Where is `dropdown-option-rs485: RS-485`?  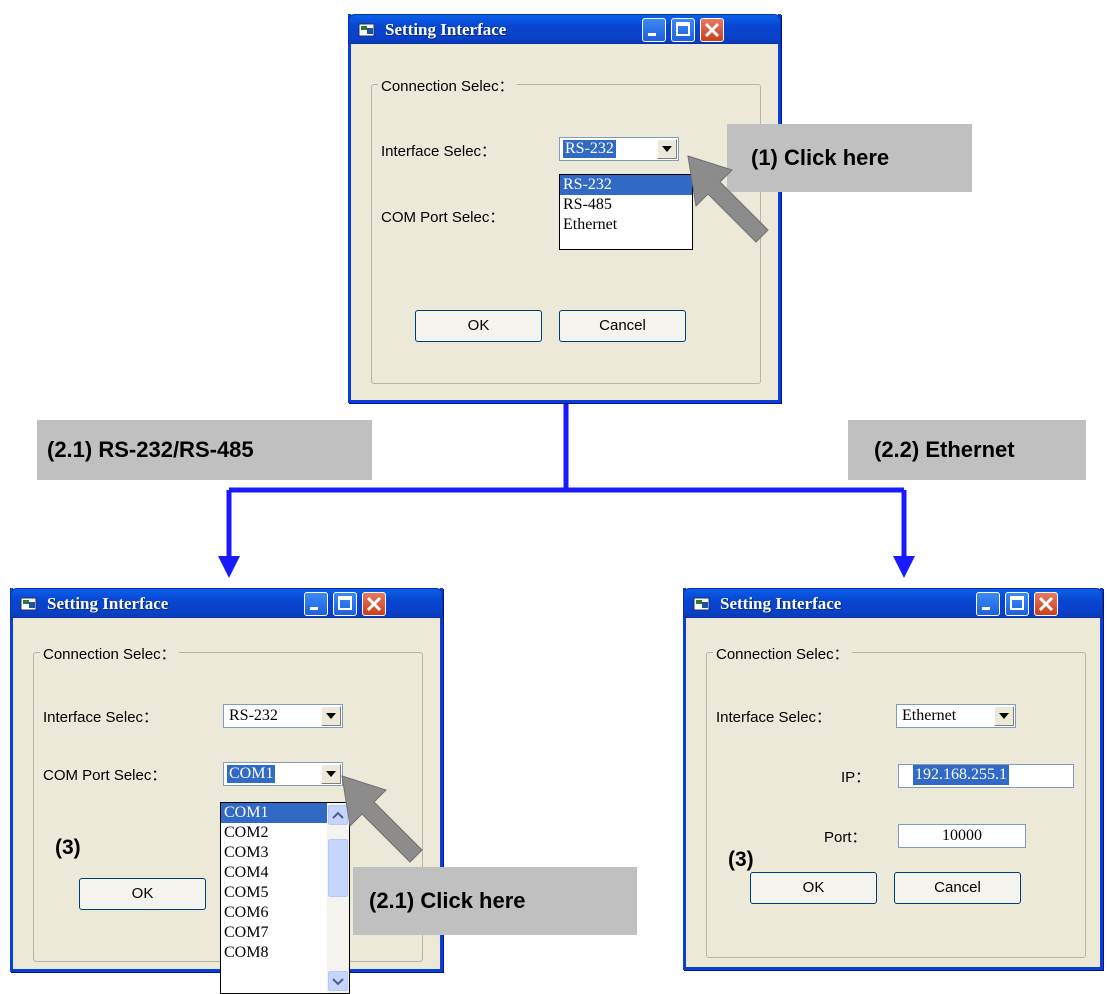
dropdown-option-rs485: RS-485 is located at coordinates (626, 205).